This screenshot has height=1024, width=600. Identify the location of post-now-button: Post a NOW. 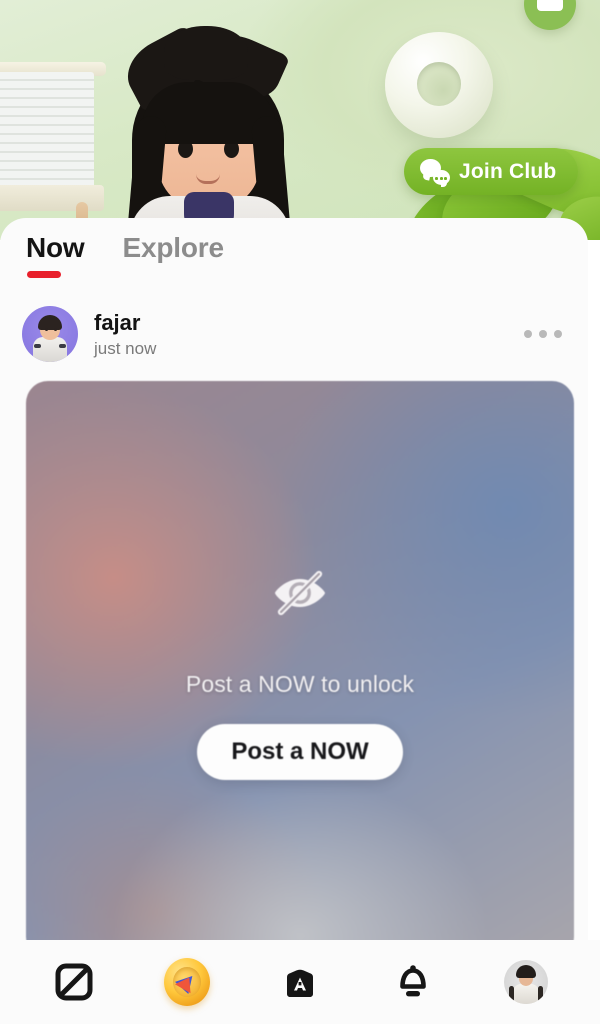
(300, 751).